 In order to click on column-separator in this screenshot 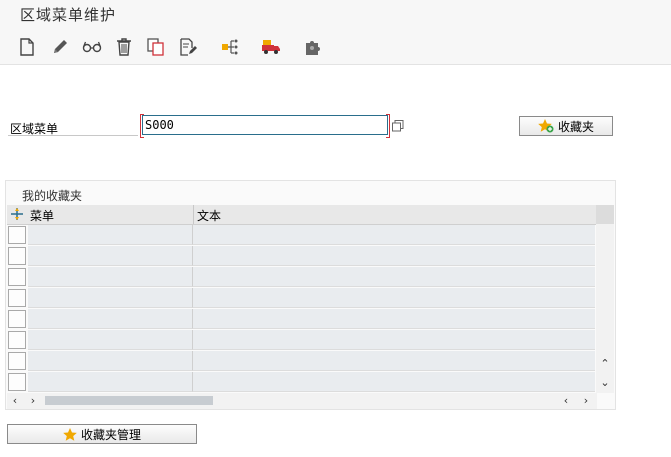, I will do `click(193, 214)`.